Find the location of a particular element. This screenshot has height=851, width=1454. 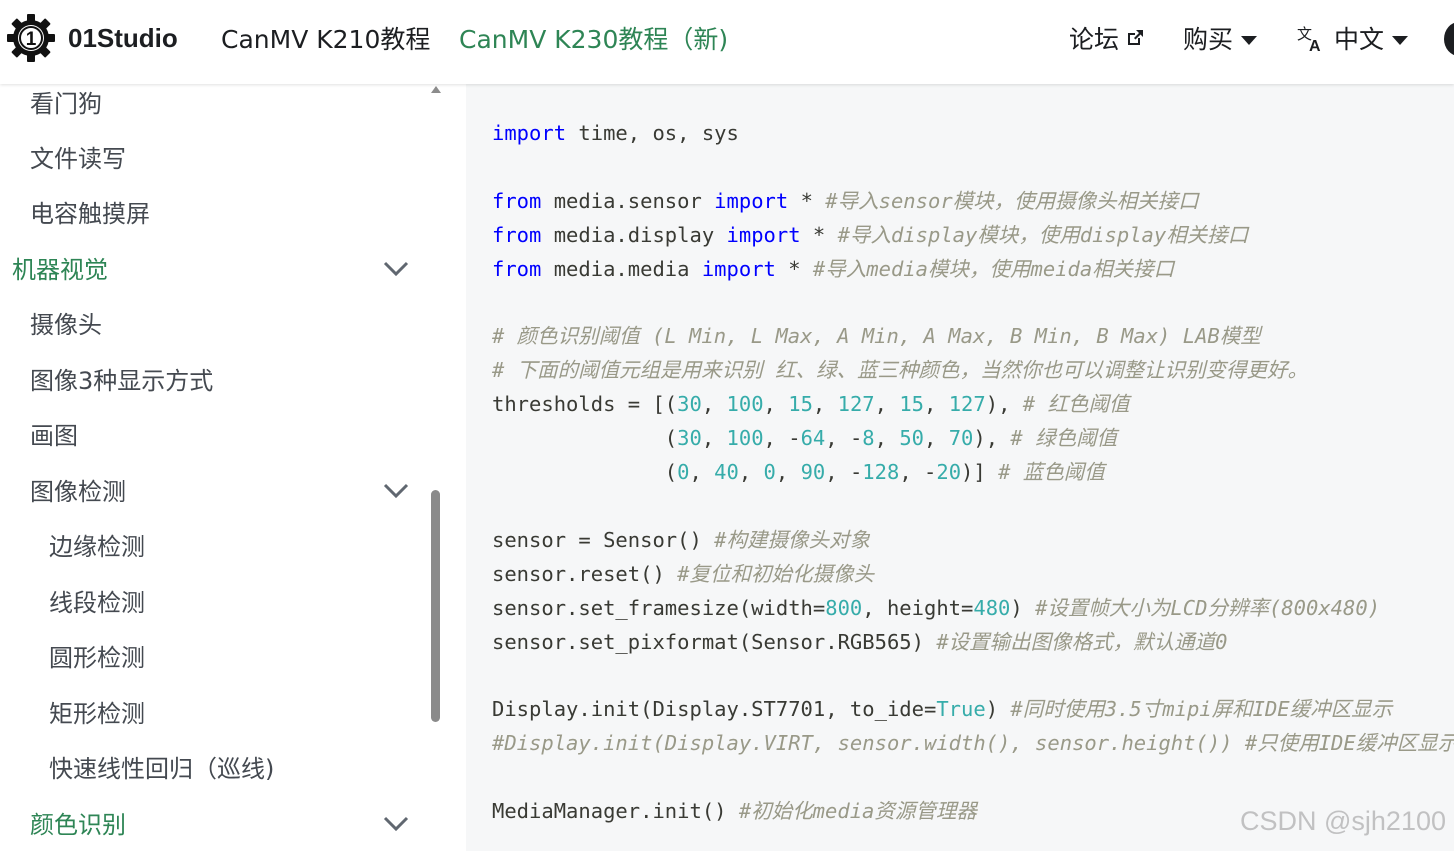

sidebar-item-line-detection: 线段检测 is located at coordinates (97, 603).